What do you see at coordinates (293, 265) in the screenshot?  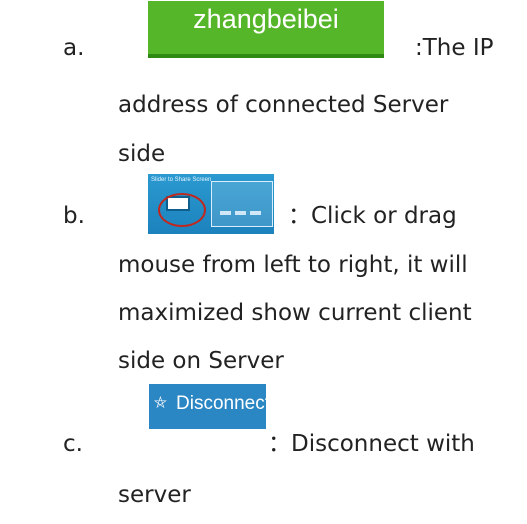 I see `item-b-text-line2: mouse from left to right, it will` at bounding box center [293, 265].